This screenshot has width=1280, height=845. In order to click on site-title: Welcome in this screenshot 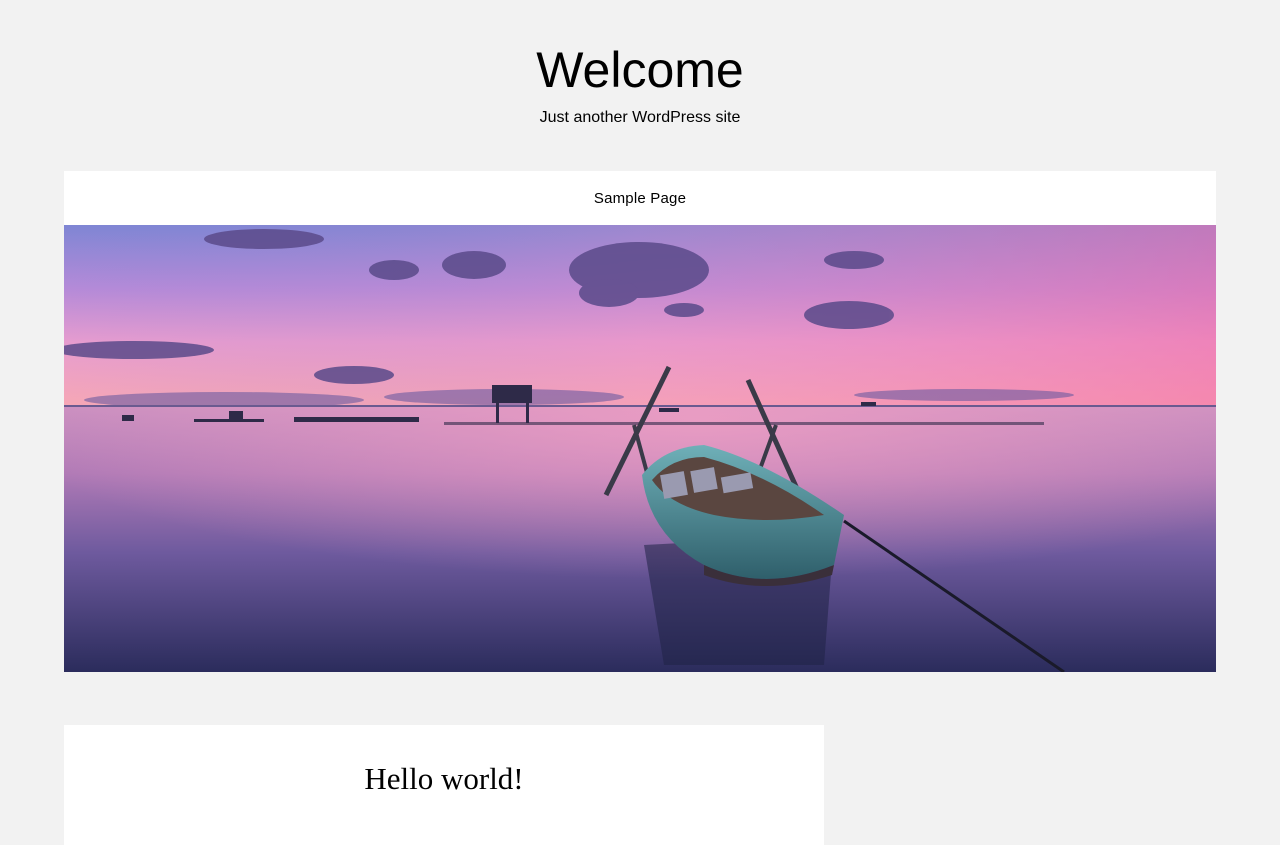, I will do `click(640, 70)`.